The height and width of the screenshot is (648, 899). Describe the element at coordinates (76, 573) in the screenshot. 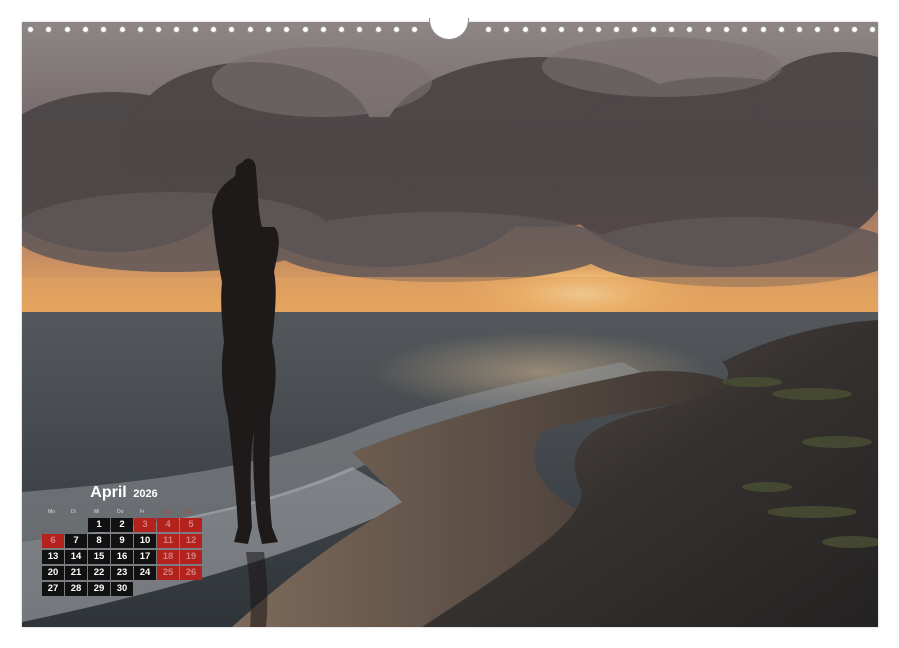

I see `day-cell: 21` at that location.